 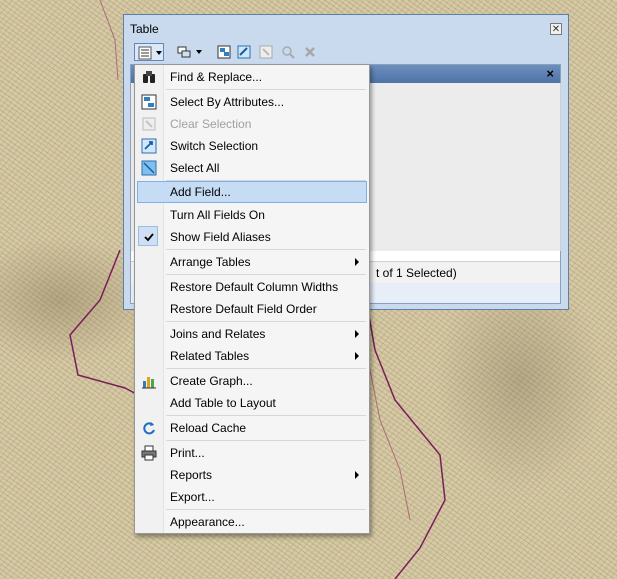 What do you see at coordinates (310, 52) in the screenshot?
I see `delete-selected-icon` at bounding box center [310, 52].